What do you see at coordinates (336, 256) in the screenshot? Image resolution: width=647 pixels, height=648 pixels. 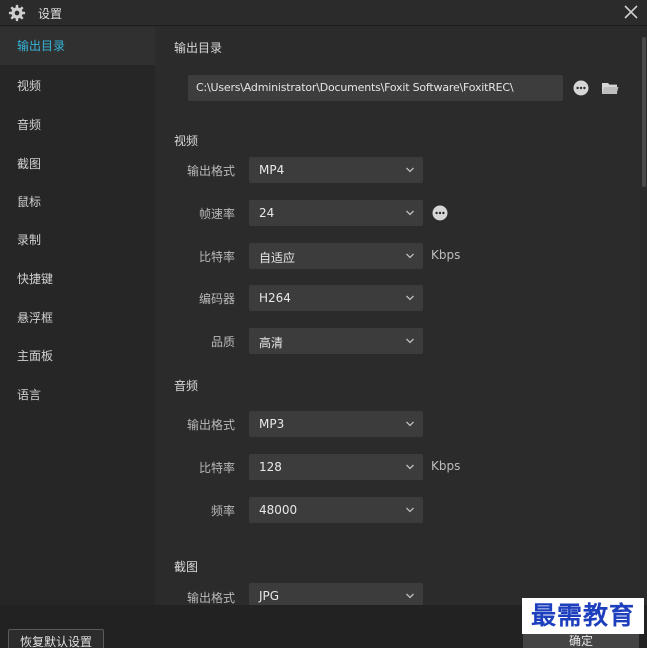 I see `video-bitrate-select: 自适应` at bounding box center [336, 256].